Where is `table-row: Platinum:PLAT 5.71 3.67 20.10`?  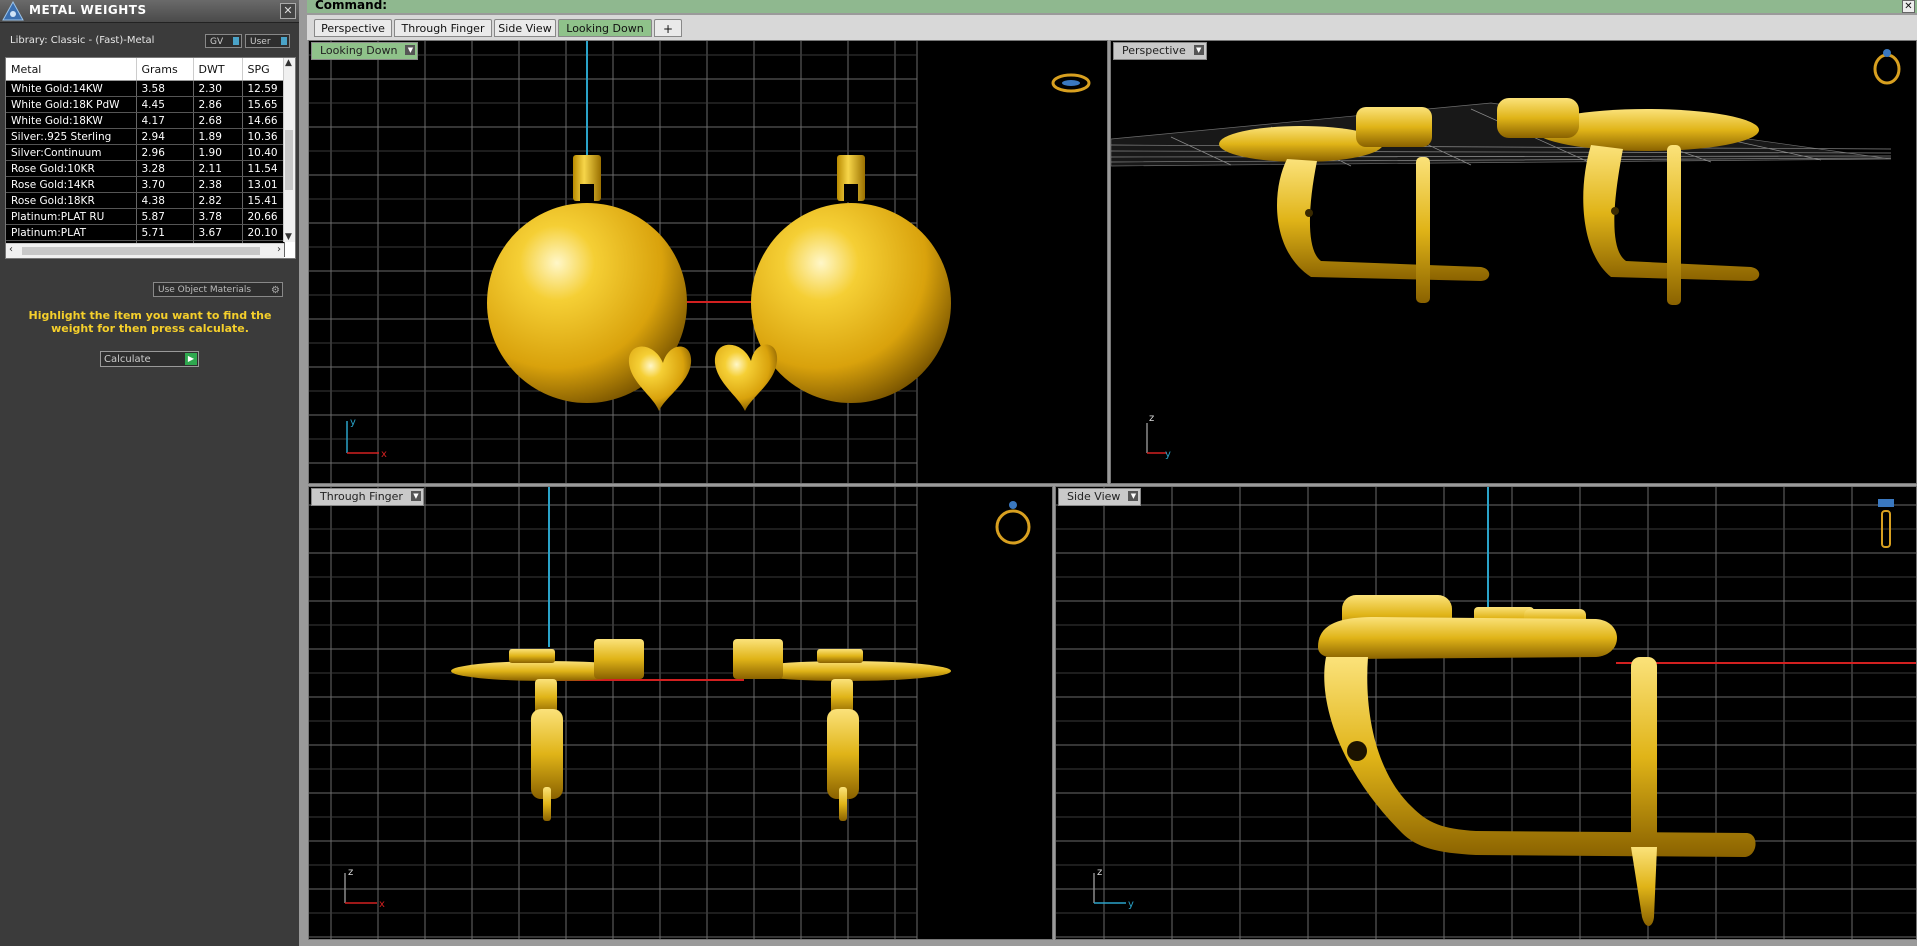
table-row: Platinum:PLAT 5.71 3.67 20.10 is located at coordinates (145, 232).